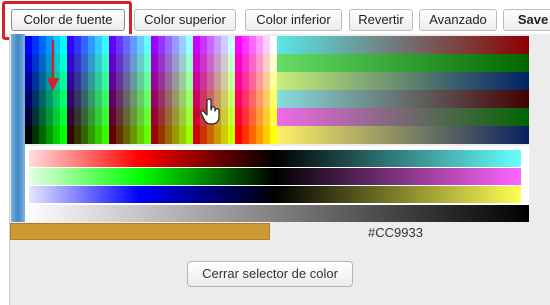  Describe the element at coordinates (293, 20) in the screenshot. I see `bottom-color-button: Color inferior` at that location.